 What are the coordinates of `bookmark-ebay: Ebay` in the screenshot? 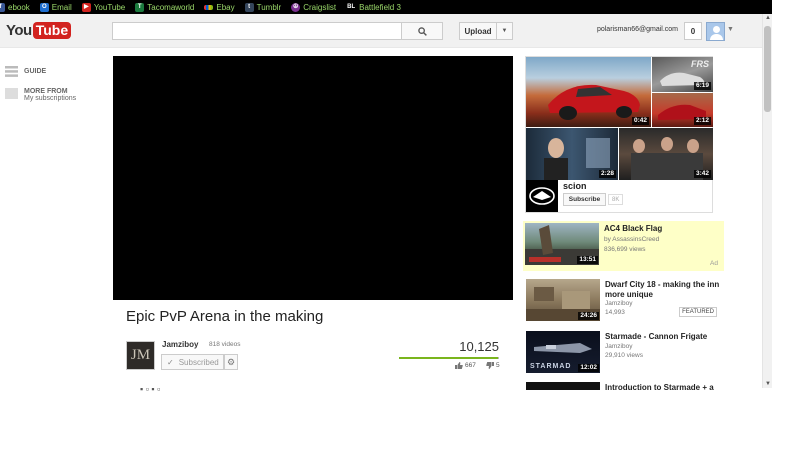 It's located at (219, 7).